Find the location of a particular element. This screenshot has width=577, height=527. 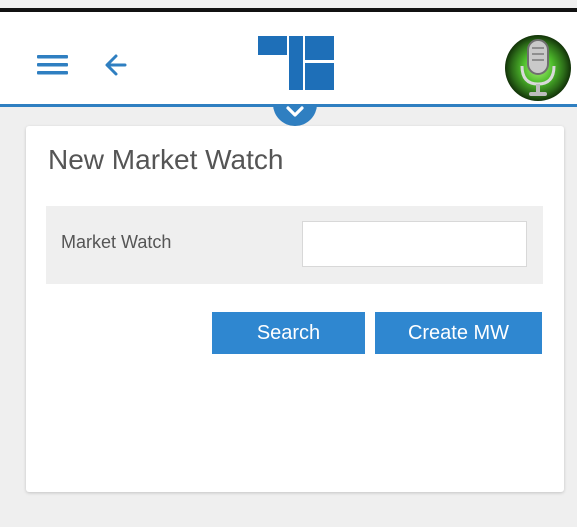

microphone-avatar-icon is located at coordinates (540, 67).